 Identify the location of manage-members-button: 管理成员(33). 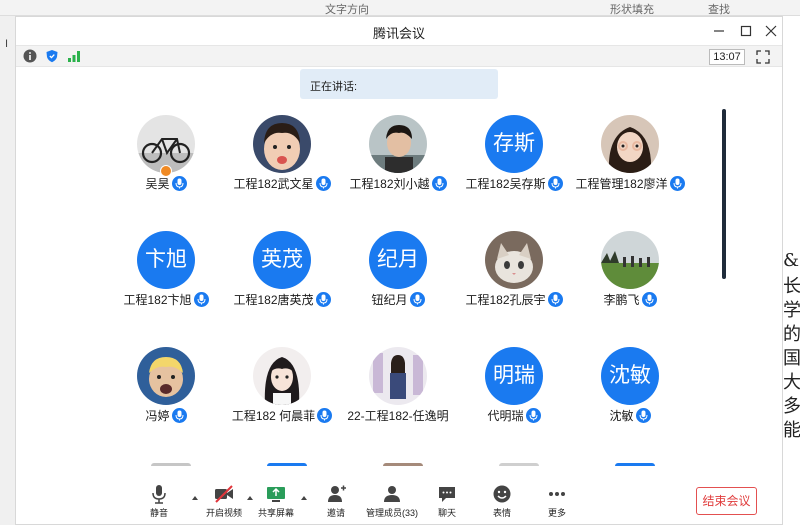
(392, 502).